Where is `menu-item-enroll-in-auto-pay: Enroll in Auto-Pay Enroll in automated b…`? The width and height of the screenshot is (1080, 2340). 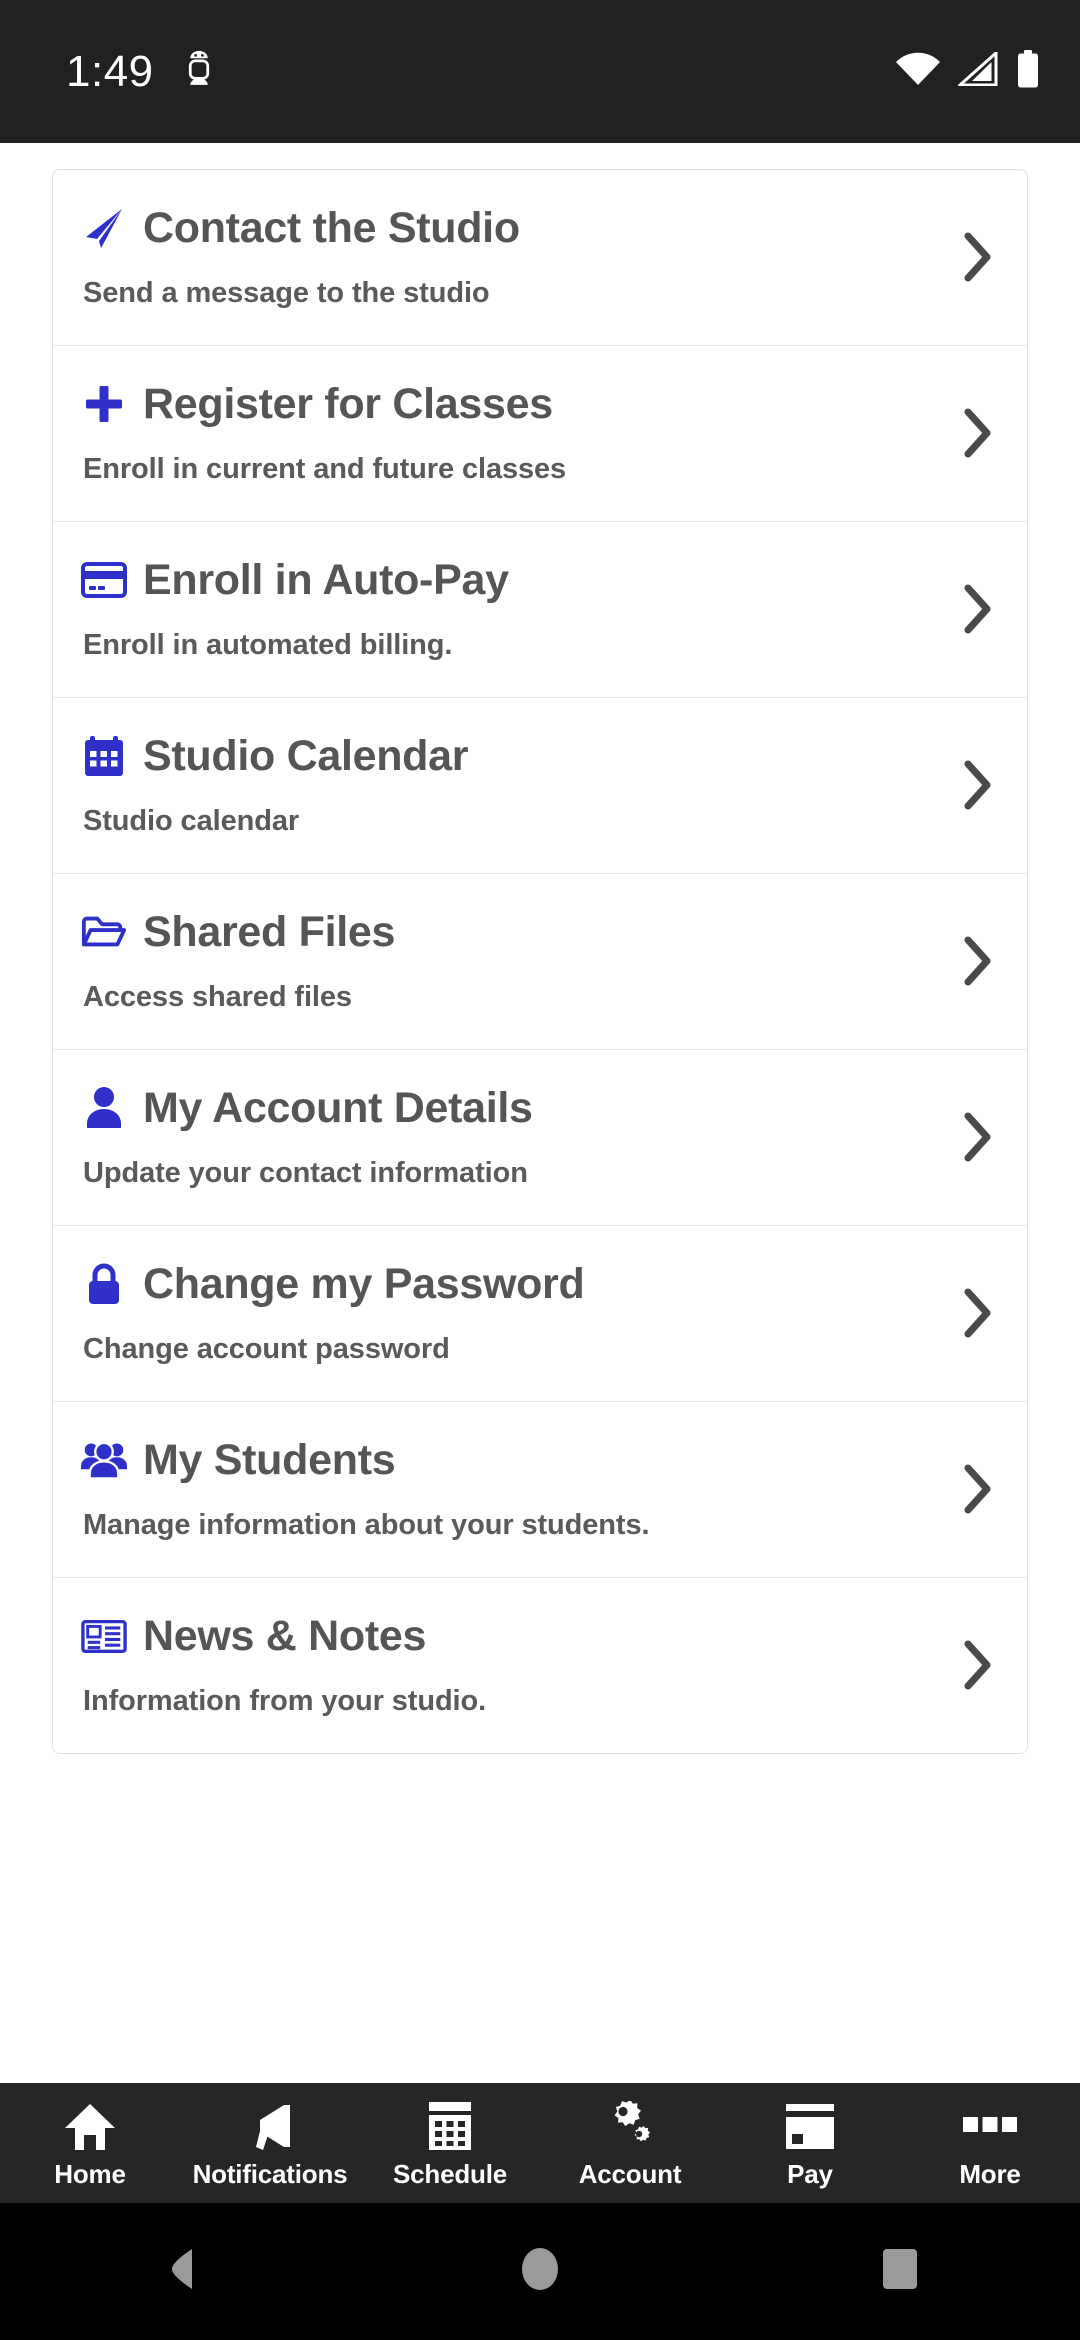
menu-item-enroll-in-auto-pay: Enroll in Auto-Pay Enroll in automated b… is located at coordinates (540, 609).